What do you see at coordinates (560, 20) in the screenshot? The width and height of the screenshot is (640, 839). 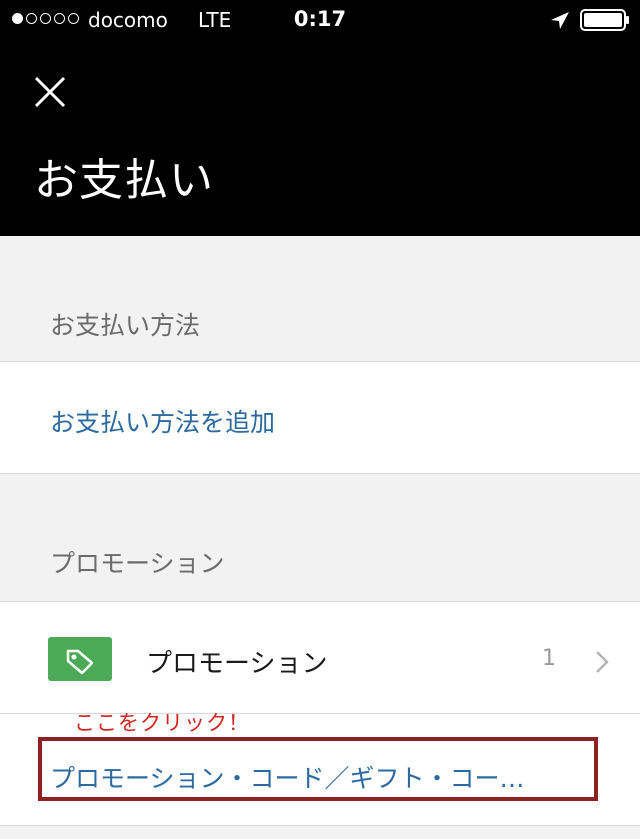 I see `location-arrow-icon` at bounding box center [560, 20].